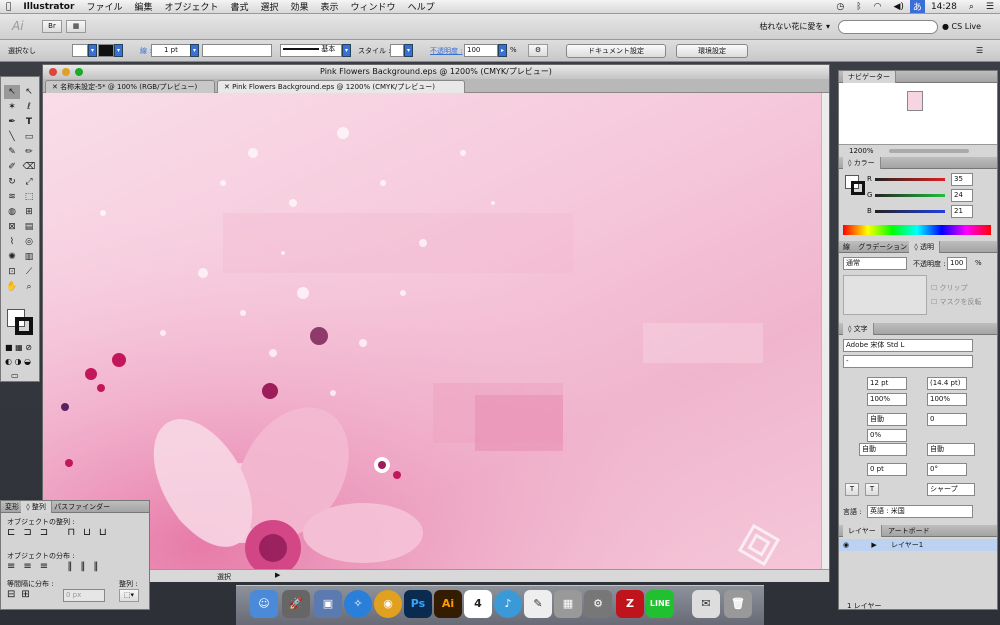 This screenshot has height=625, width=1000. What do you see at coordinates (191, 6) in the screenshot?
I see `menu-object: オブジェクト` at bounding box center [191, 6].